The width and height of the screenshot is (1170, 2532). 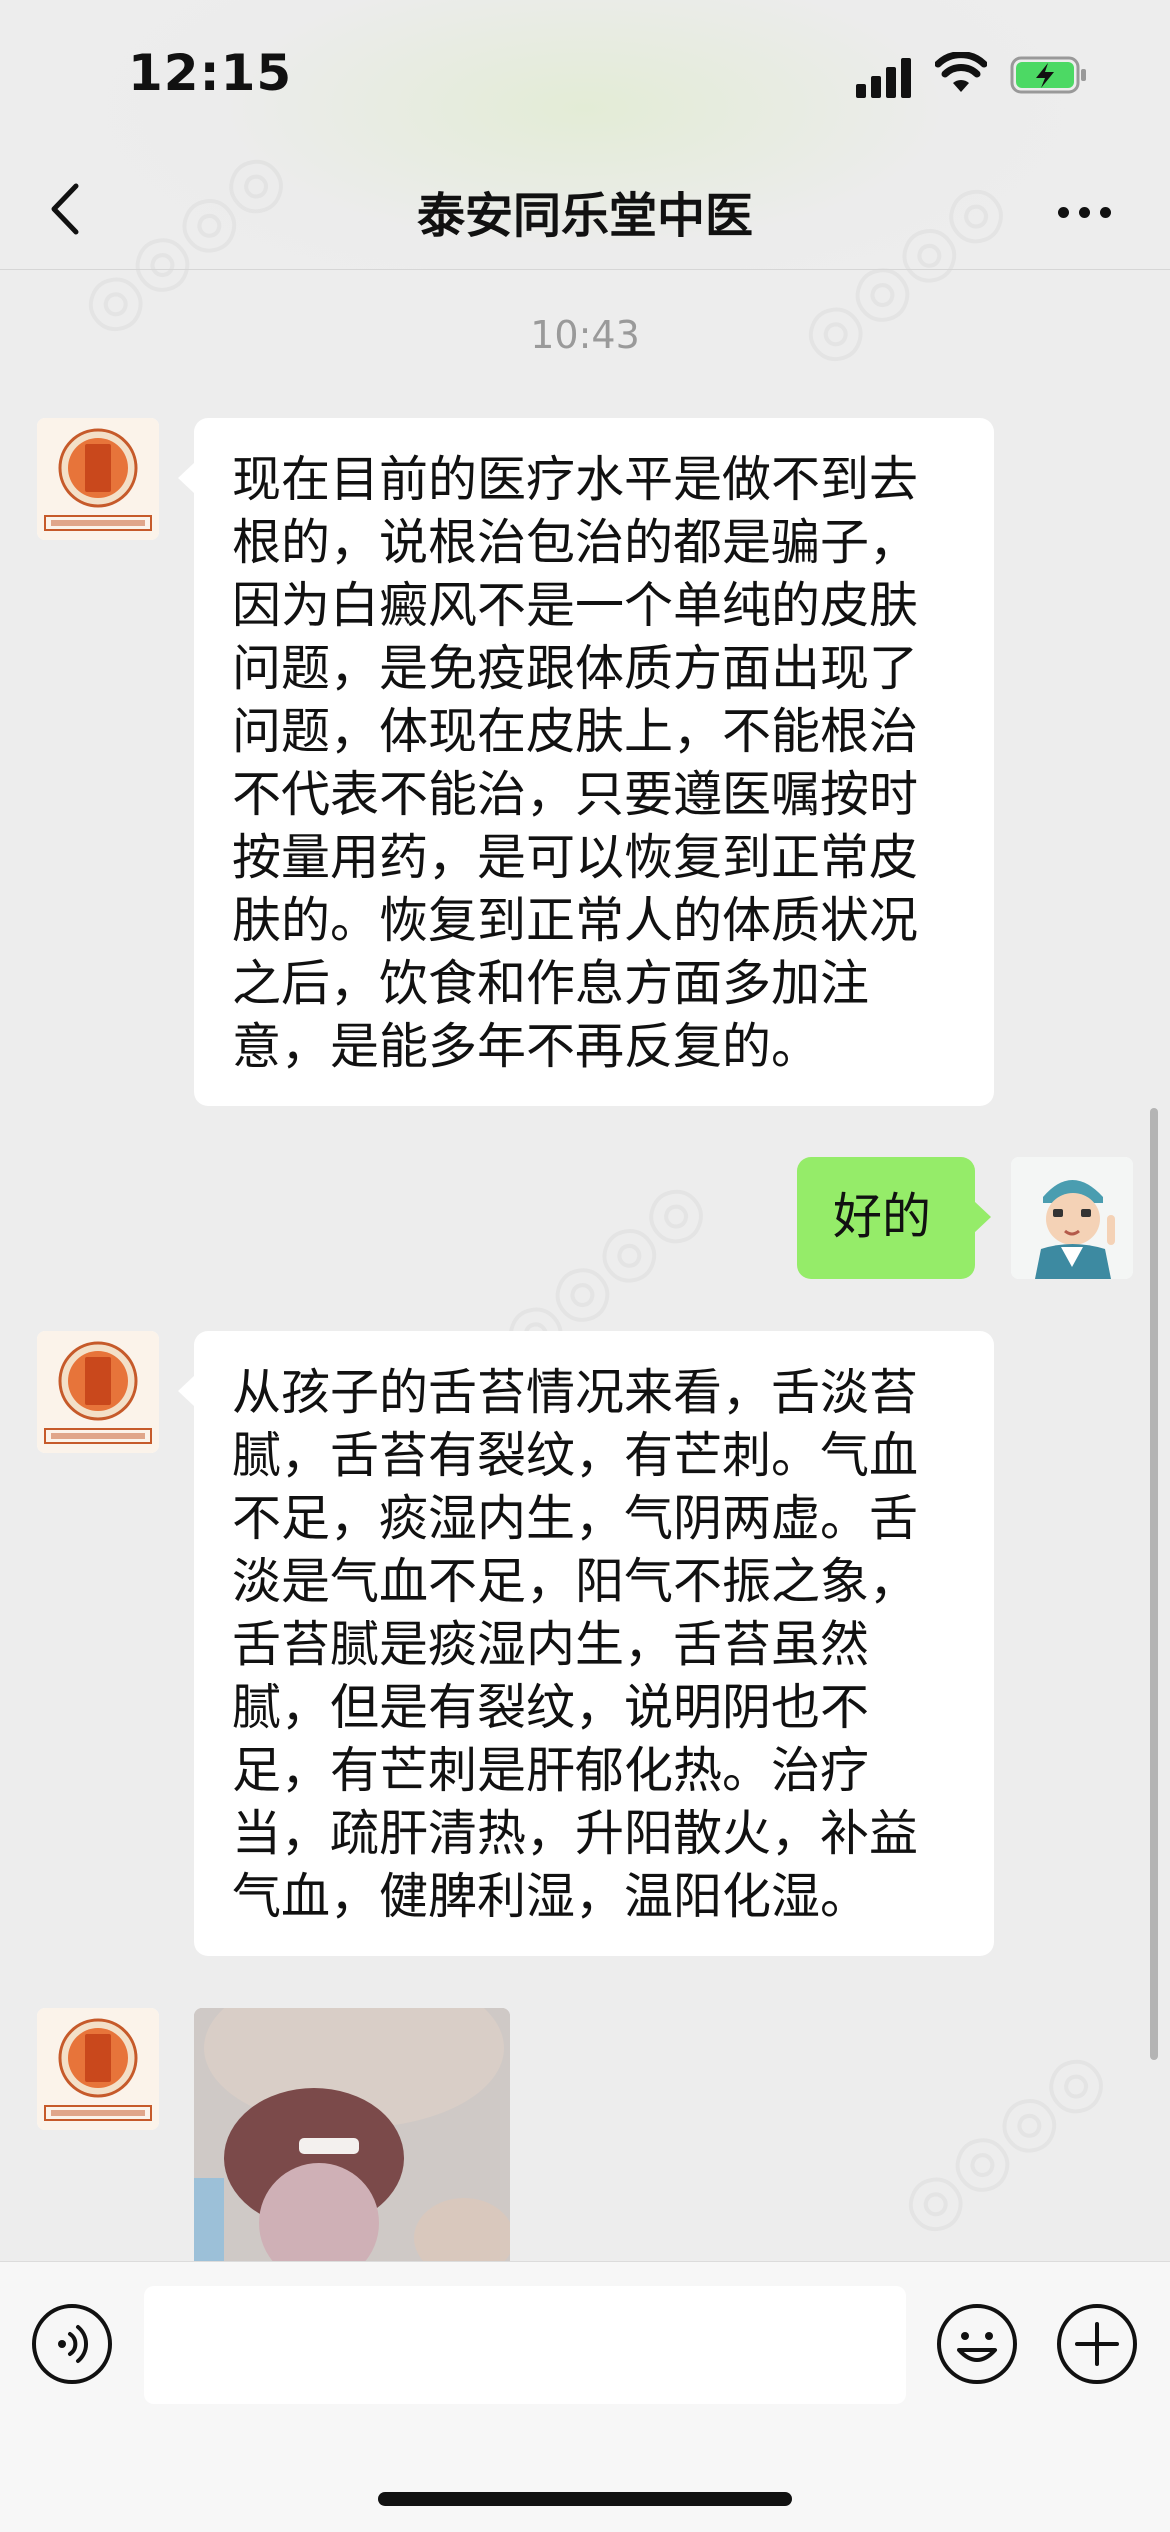 What do you see at coordinates (584, 216) in the screenshot?
I see `chat-title: 泰安同乐堂中医` at bounding box center [584, 216].